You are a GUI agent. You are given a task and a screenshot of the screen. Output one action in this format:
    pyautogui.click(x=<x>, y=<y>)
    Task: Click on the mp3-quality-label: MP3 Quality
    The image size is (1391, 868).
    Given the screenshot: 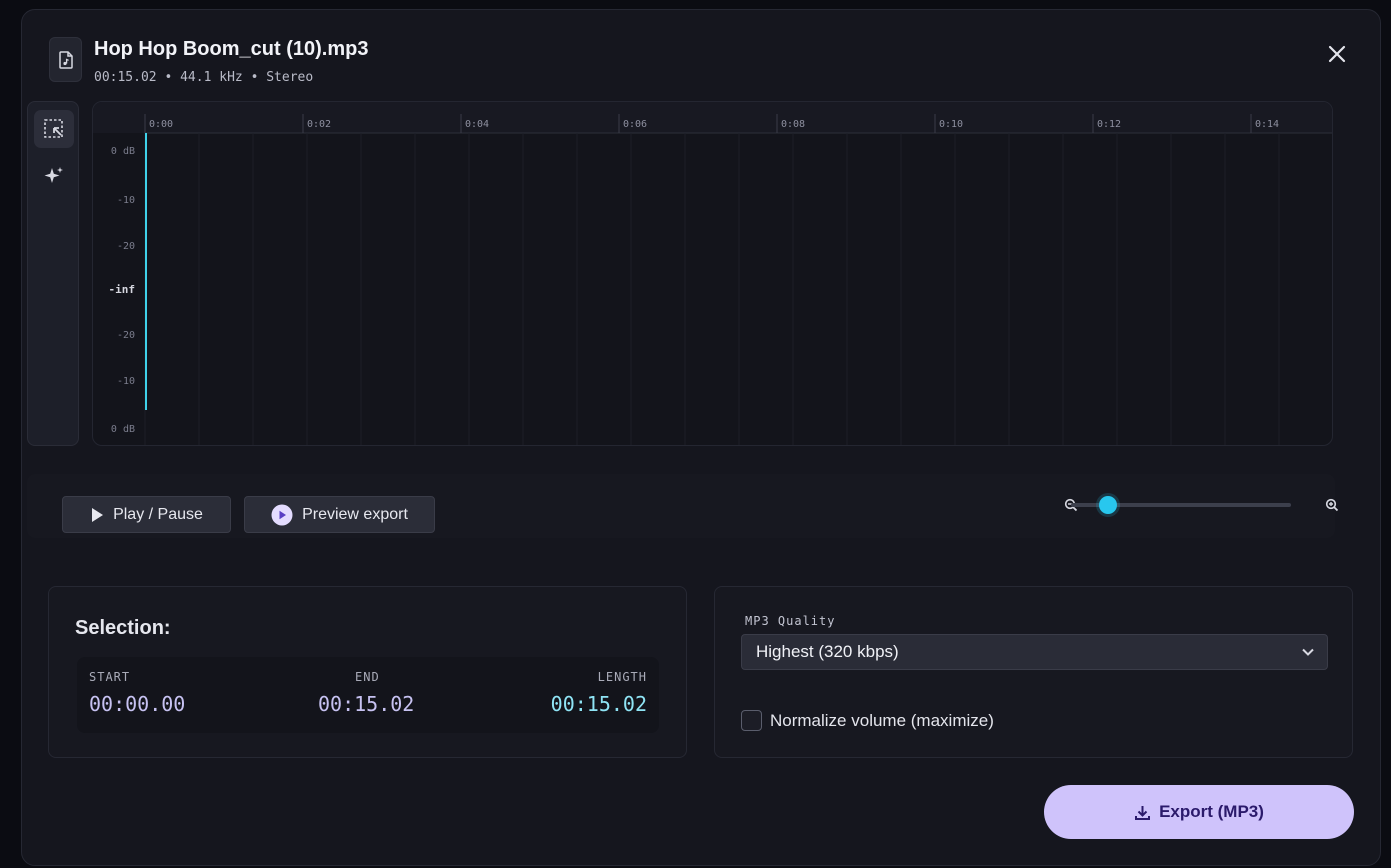 What is the action you would take?
    pyautogui.click(x=790, y=621)
    